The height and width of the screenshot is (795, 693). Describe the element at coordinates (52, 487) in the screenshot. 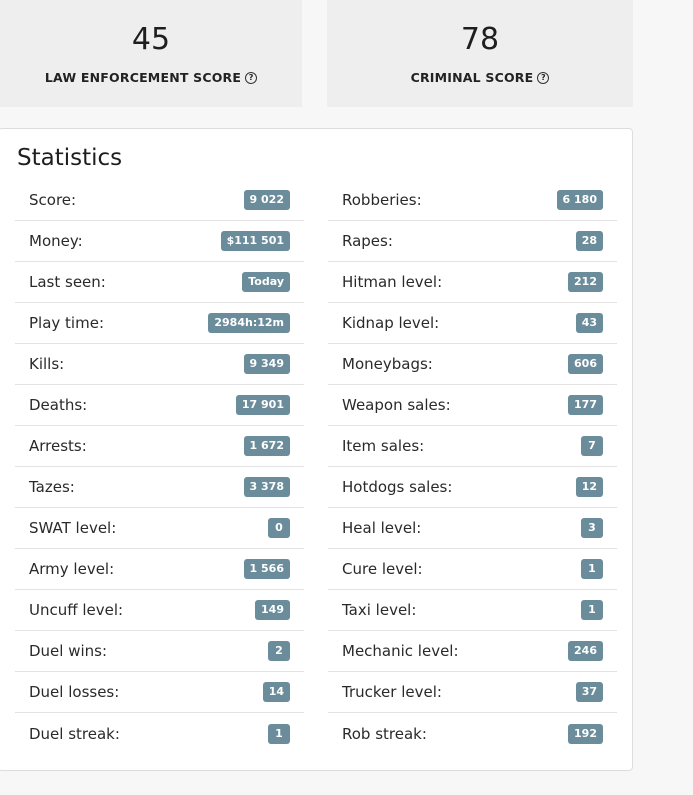

I see `stat-label: Tazes:` at that location.